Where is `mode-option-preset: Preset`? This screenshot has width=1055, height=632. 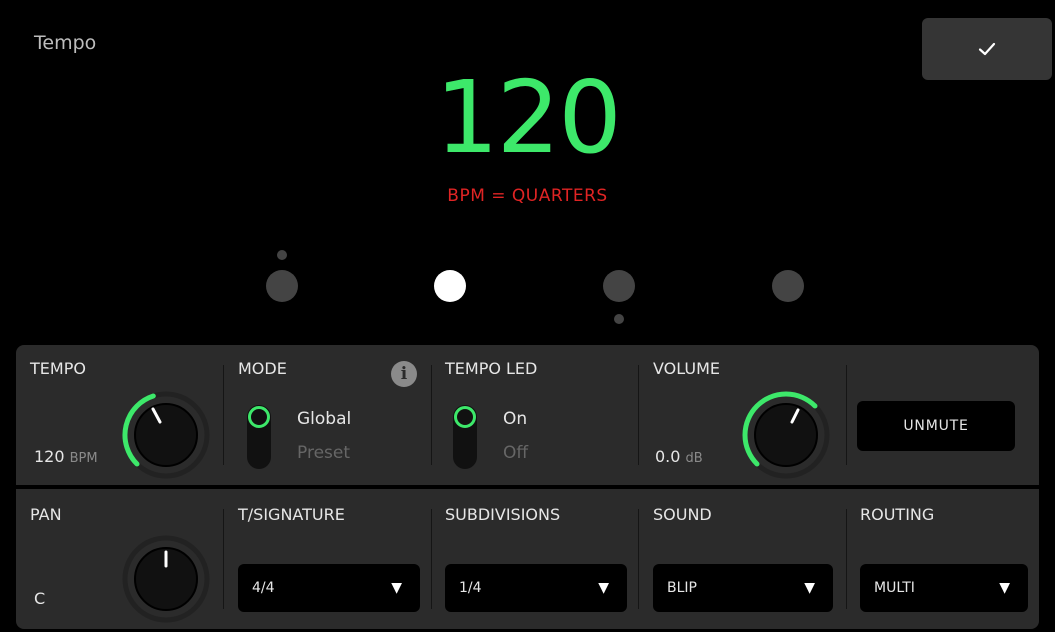
mode-option-preset: Preset is located at coordinates (323, 453).